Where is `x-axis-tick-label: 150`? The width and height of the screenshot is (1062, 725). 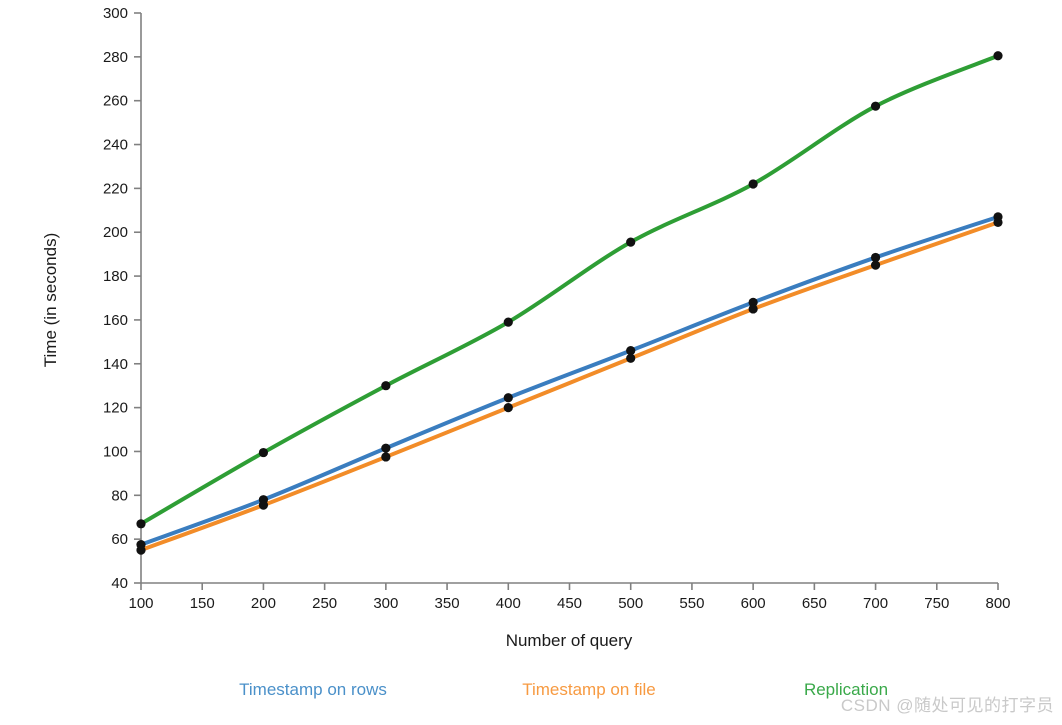 x-axis-tick-label: 150 is located at coordinates (202, 603).